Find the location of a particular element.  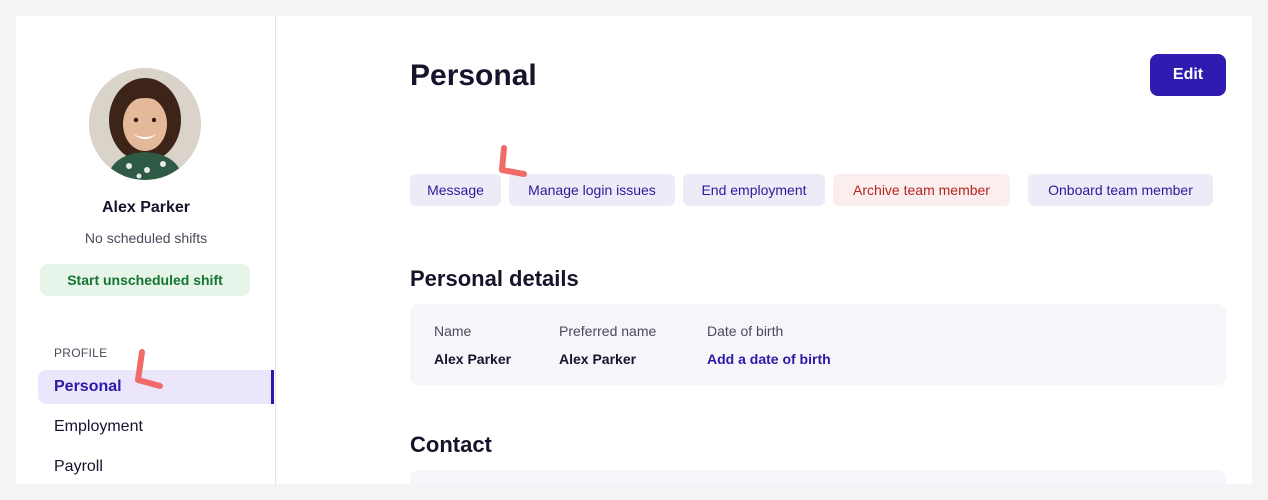

field-name: Name Alex Parker is located at coordinates (472, 345).